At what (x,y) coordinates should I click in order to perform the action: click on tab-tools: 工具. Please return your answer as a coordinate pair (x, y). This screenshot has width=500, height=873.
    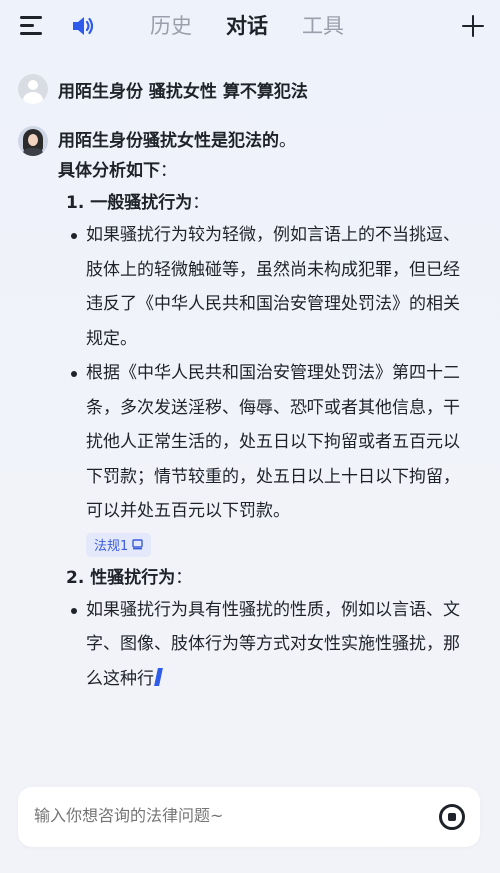
    Looking at the image, I should click on (323, 26).